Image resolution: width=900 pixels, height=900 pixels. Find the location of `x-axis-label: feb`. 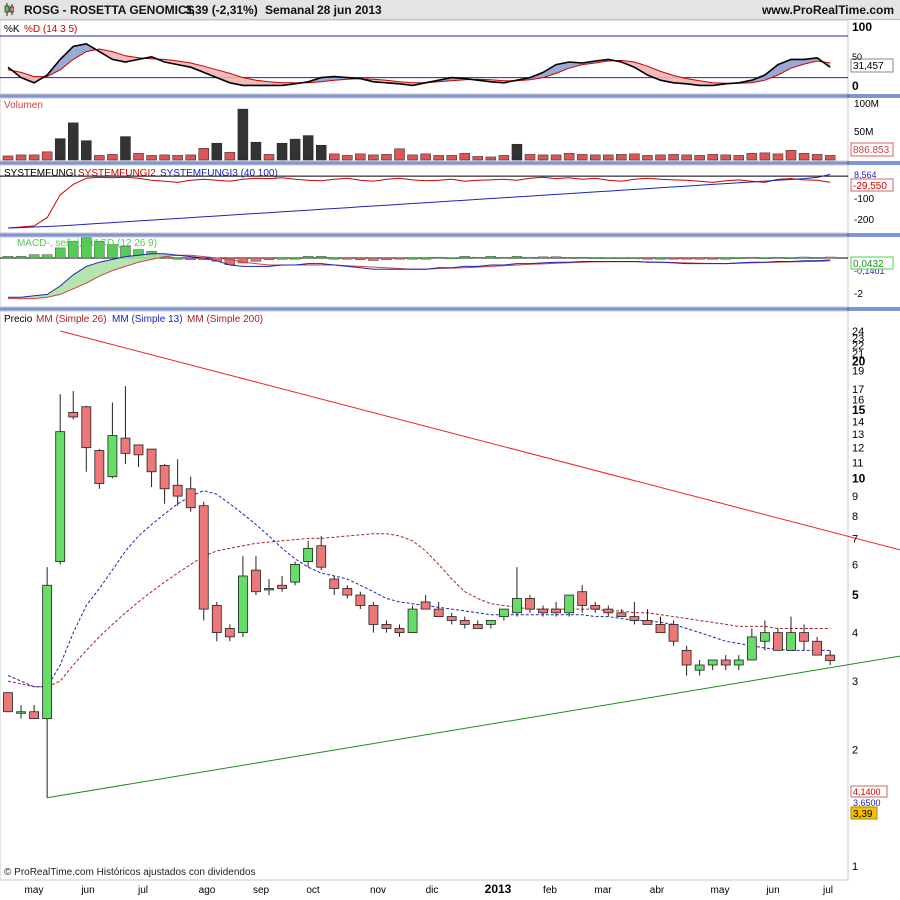

x-axis-label: feb is located at coordinates (550, 890).